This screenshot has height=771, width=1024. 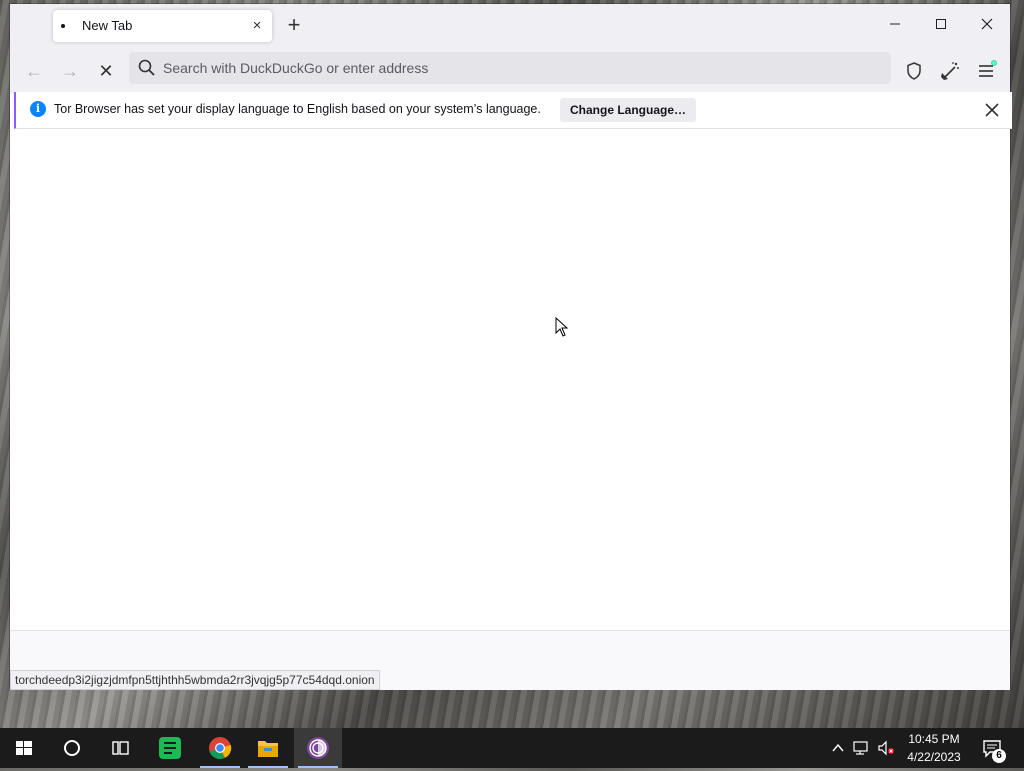 I want to click on minimize-icon, so click(x=895, y=24).